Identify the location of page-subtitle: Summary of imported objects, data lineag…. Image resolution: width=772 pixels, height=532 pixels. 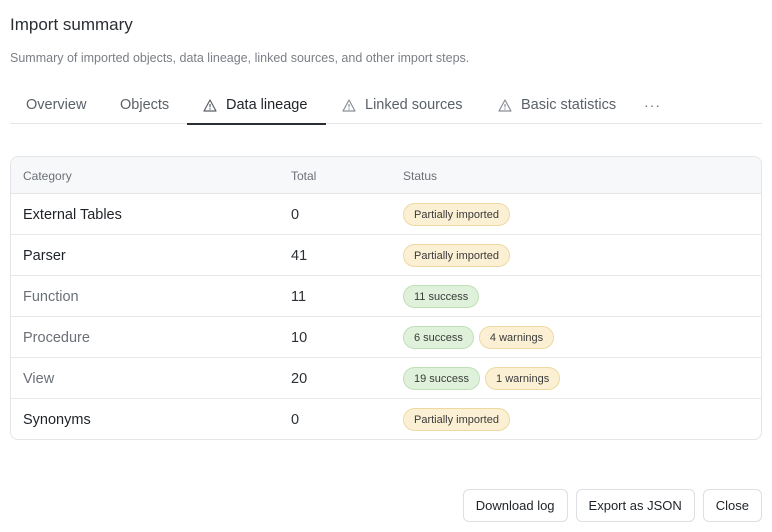
(240, 58).